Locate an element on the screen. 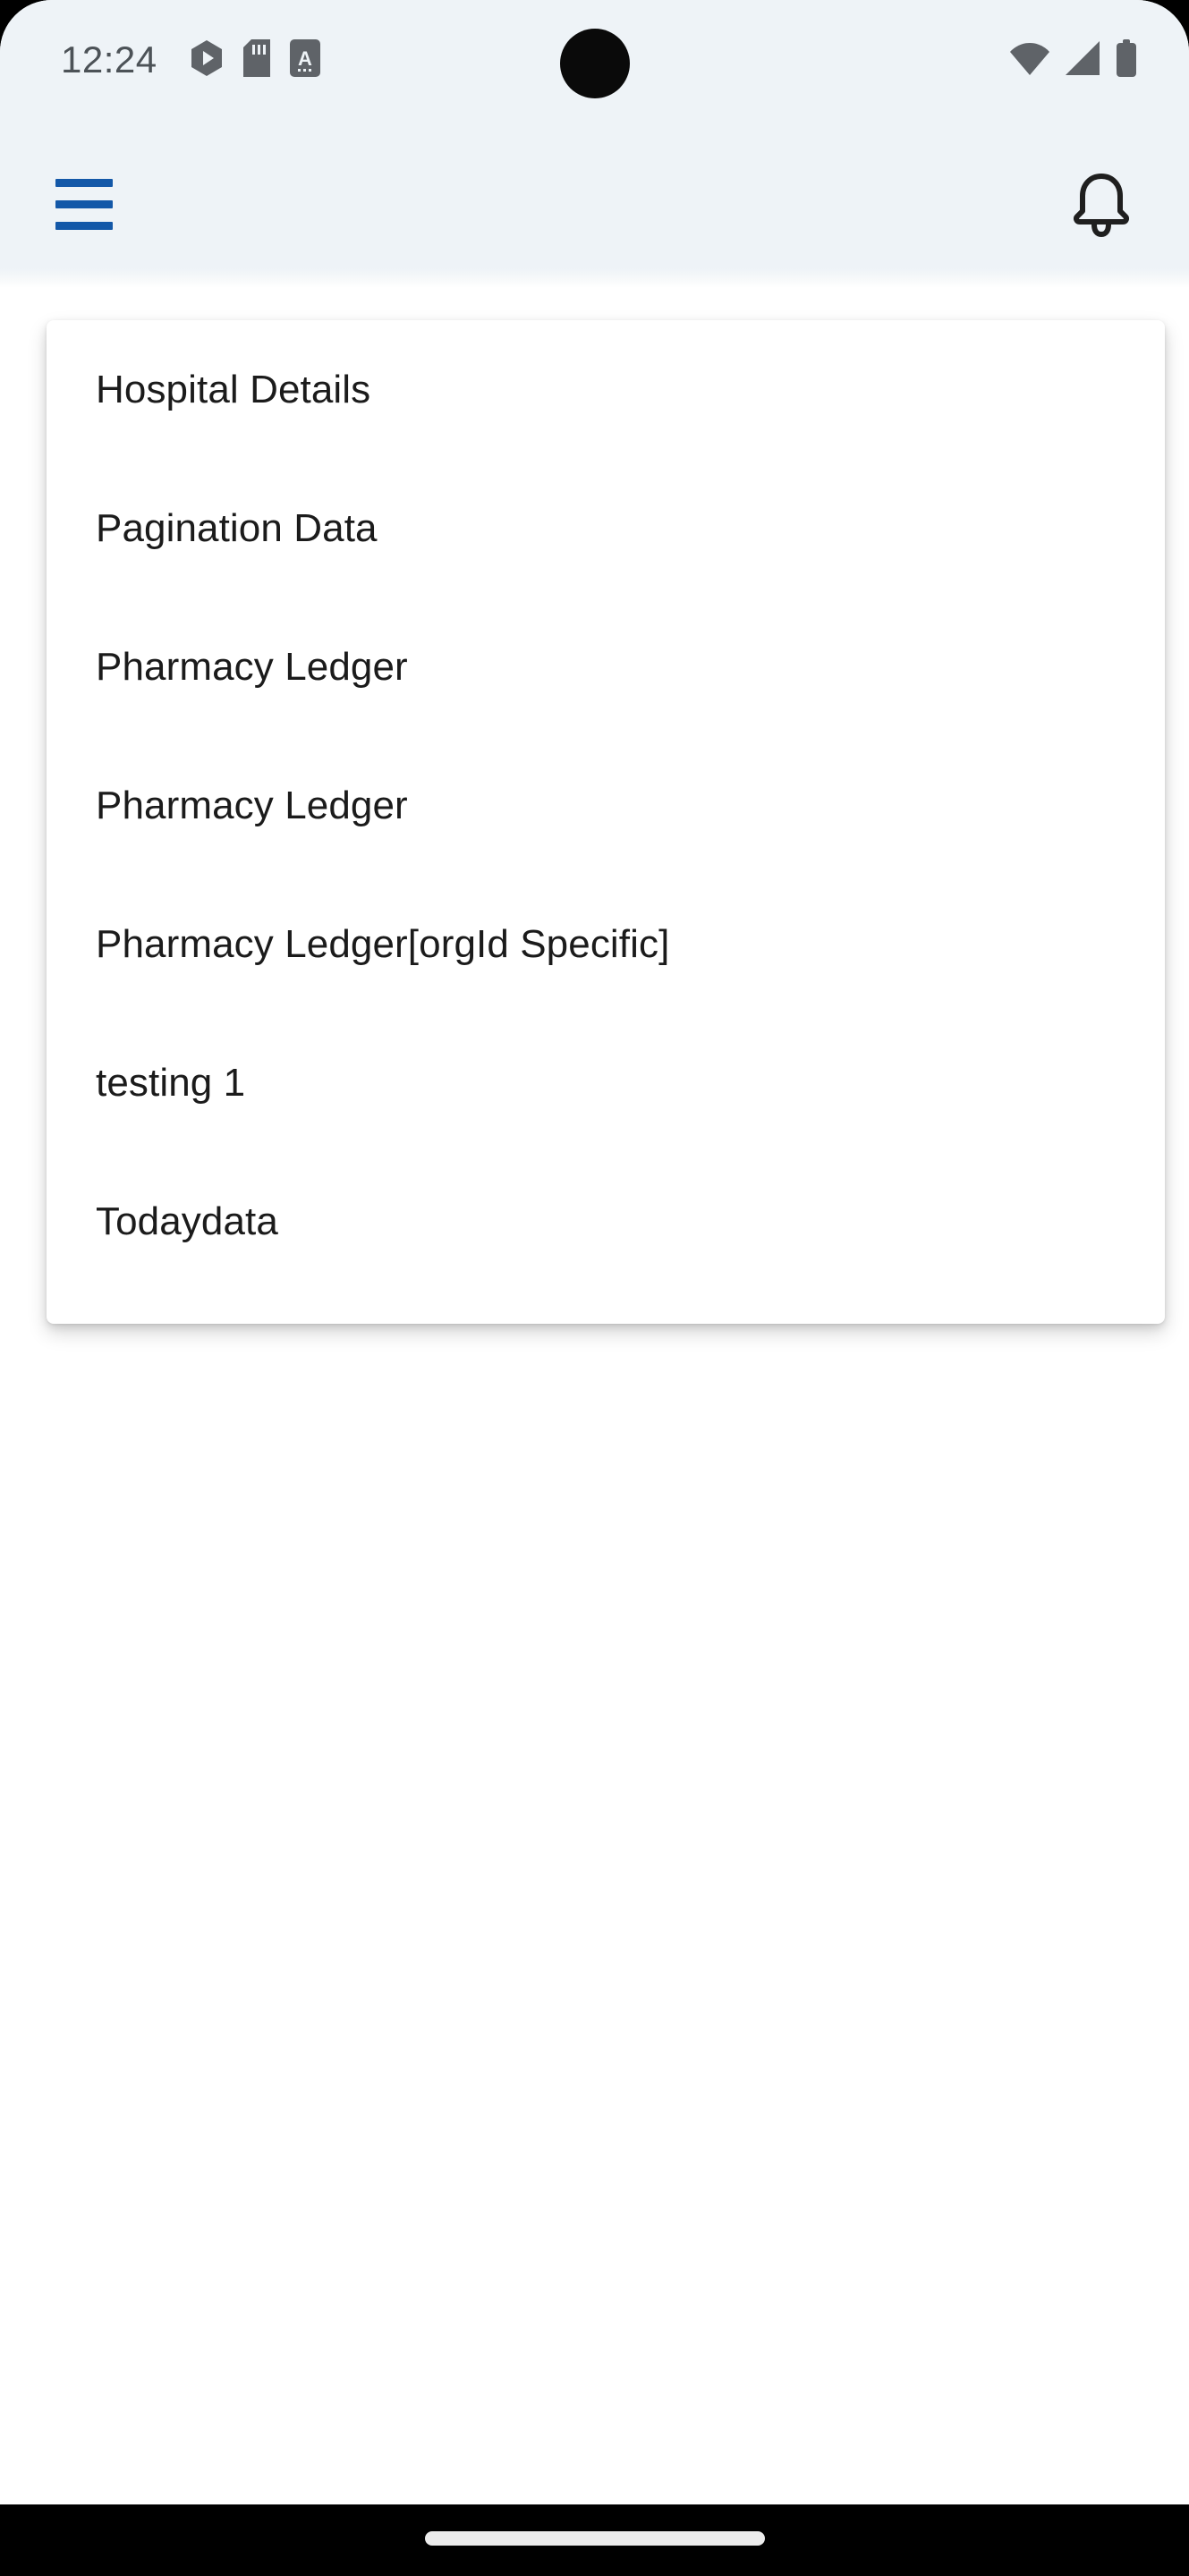 This screenshot has width=1189, height=2576. hamburger-menu-icon is located at coordinates (90, 204).